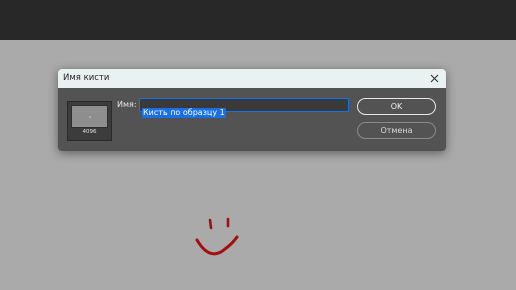  What do you see at coordinates (217, 236) in the screenshot?
I see `smiley-drawing` at bounding box center [217, 236].